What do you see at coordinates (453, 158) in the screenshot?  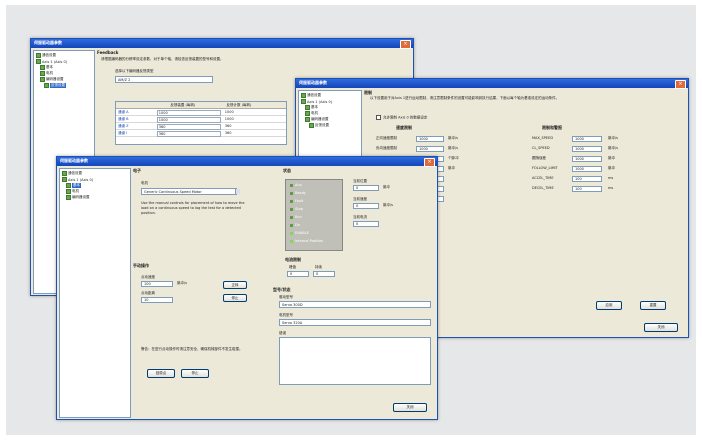 I see `row-unit: 个脉冲` at bounding box center [453, 158].